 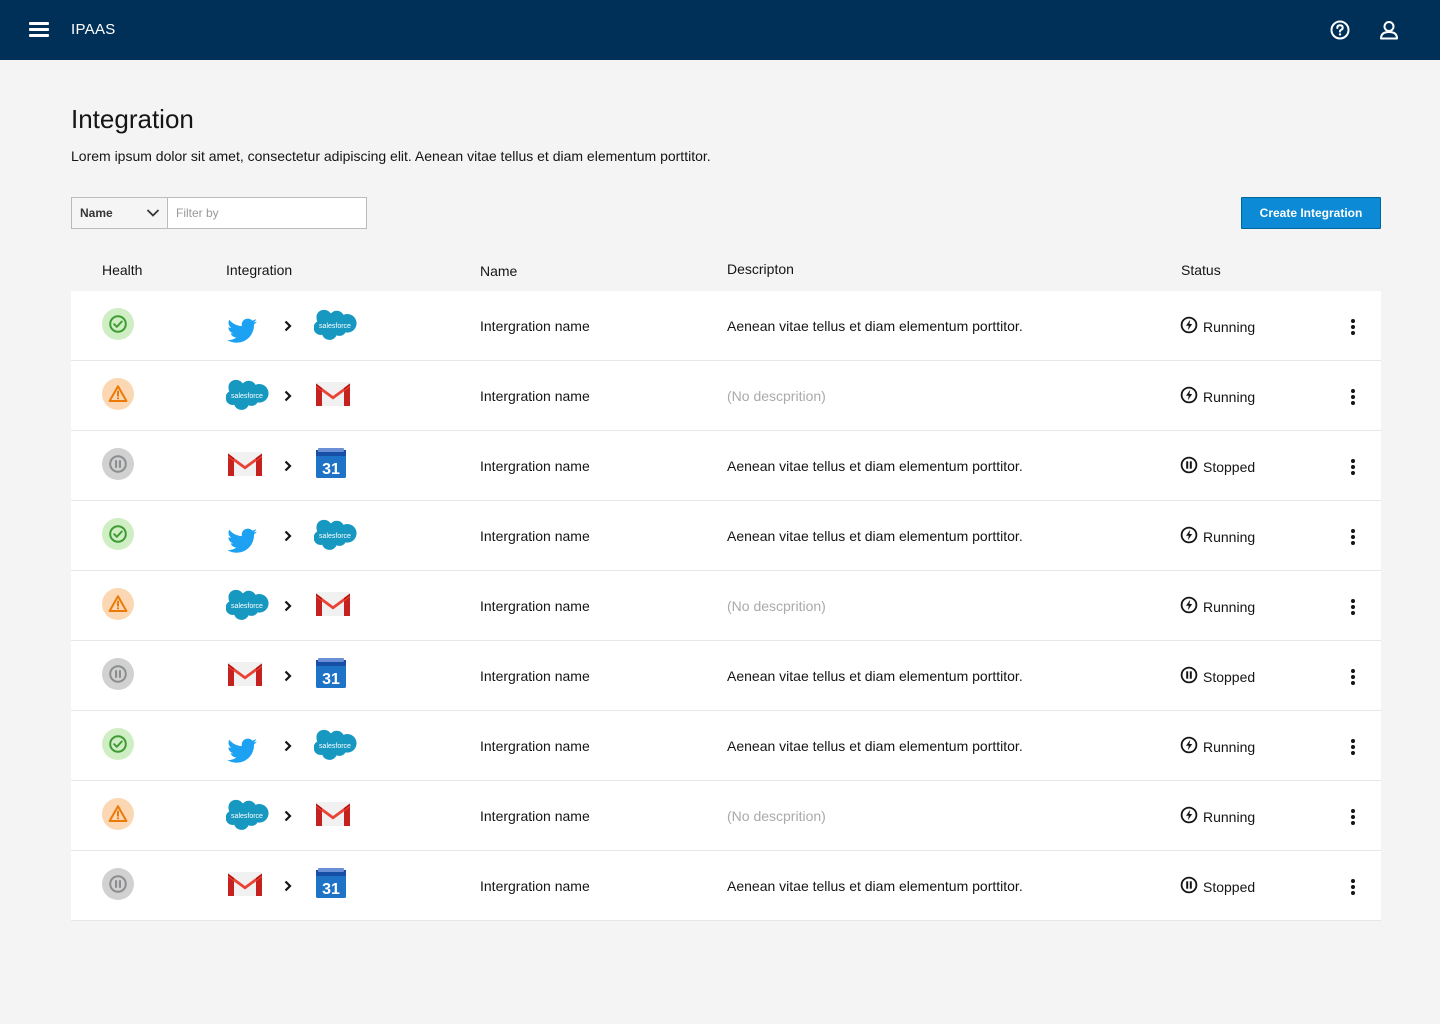 What do you see at coordinates (1311, 213) in the screenshot?
I see `create-integration-button: Create Integration` at bounding box center [1311, 213].